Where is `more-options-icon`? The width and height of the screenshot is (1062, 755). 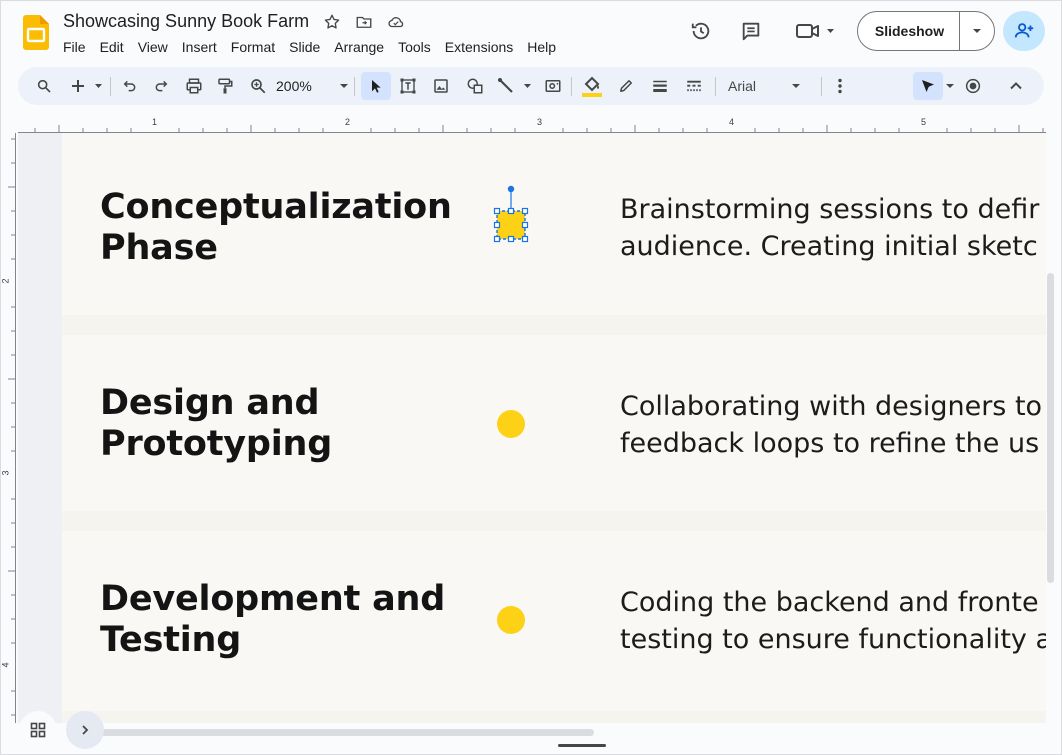 more-options-icon is located at coordinates (840, 86).